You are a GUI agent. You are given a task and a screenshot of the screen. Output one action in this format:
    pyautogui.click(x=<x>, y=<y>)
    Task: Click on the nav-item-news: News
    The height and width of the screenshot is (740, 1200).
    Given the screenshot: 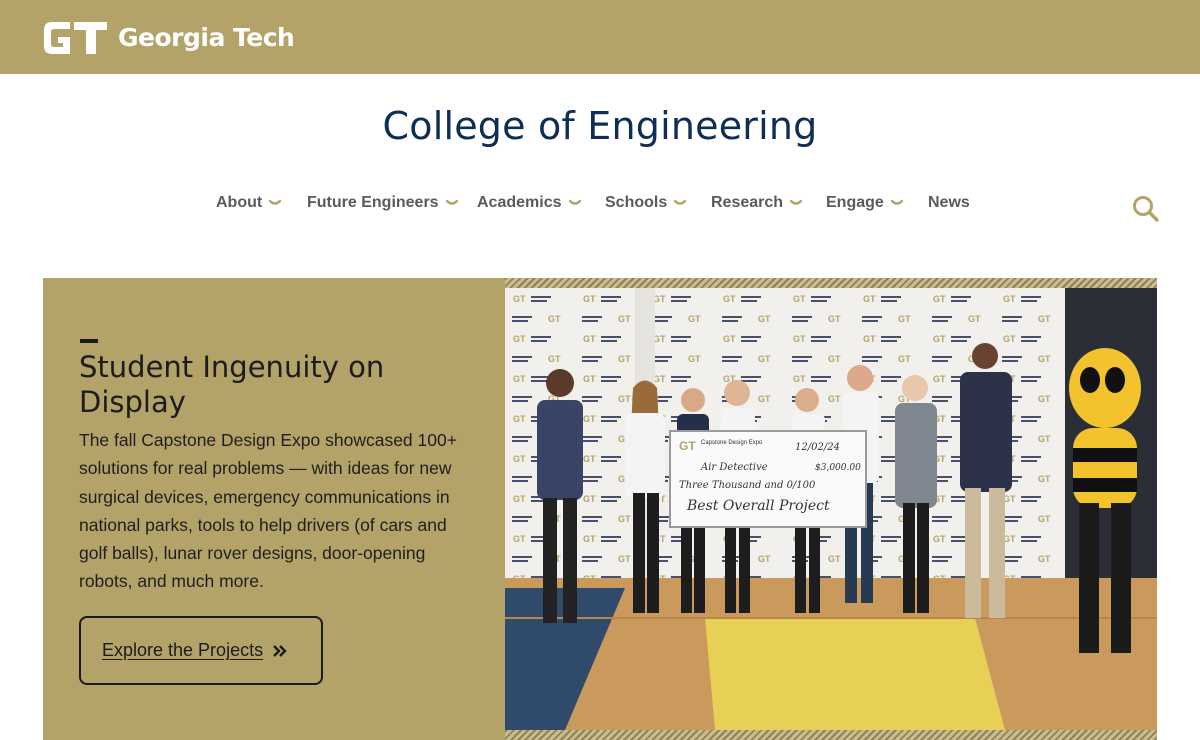 What is the action you would take?
    pyautogui.click(x=949, y=203)
    